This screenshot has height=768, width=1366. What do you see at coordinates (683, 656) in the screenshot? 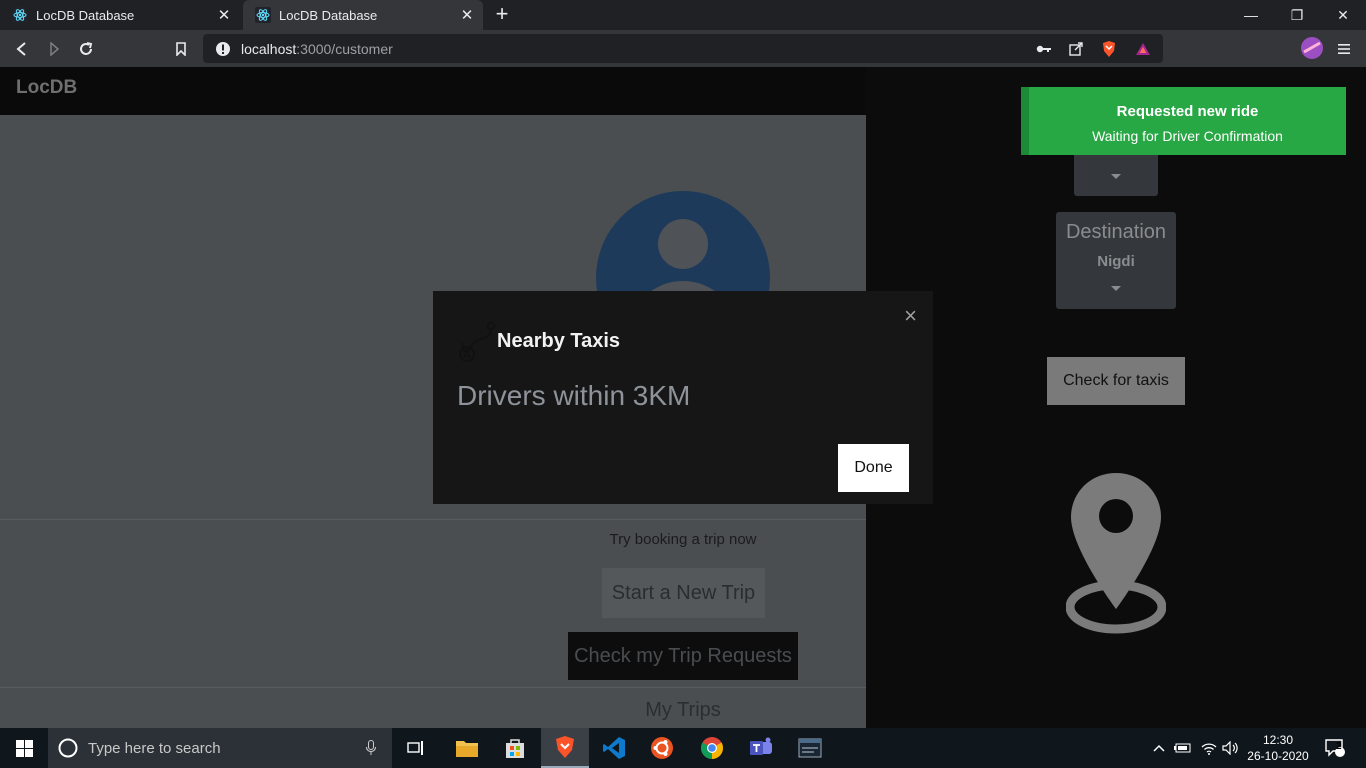
I see `check-trip-requests-button: Check my Trip Requests` at bounding box center [683, 656].